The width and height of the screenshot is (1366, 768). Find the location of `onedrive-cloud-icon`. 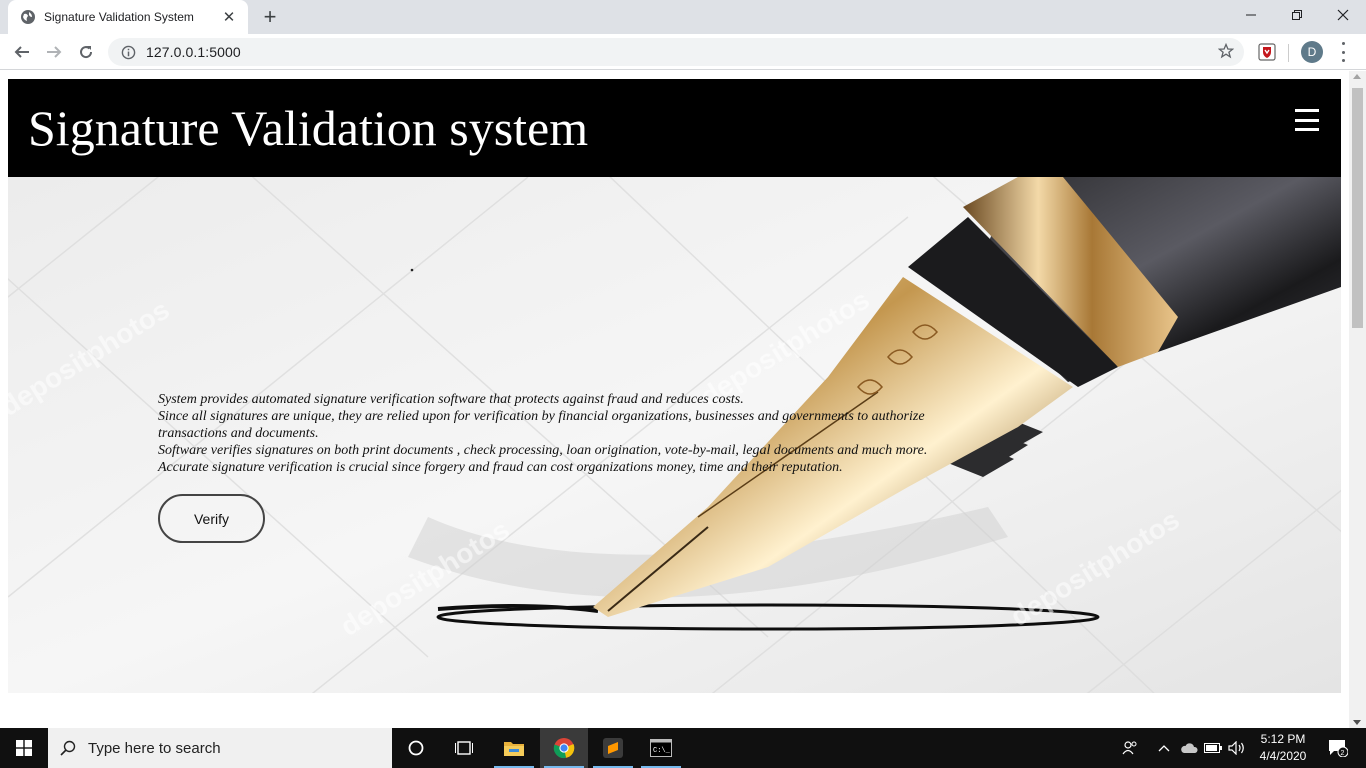

onedrive-cloud-icon is located at coordinates (1189, 748).